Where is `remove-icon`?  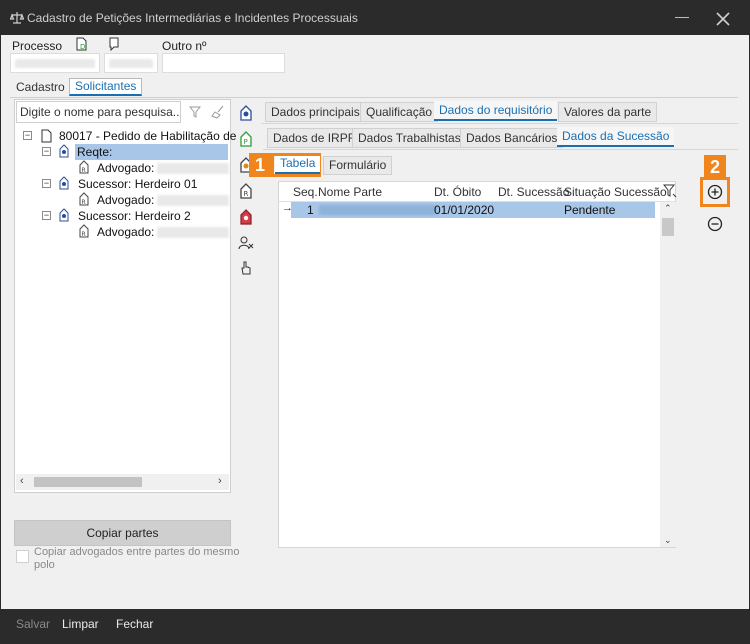 remove-icon is located at coordinates (715, 224).